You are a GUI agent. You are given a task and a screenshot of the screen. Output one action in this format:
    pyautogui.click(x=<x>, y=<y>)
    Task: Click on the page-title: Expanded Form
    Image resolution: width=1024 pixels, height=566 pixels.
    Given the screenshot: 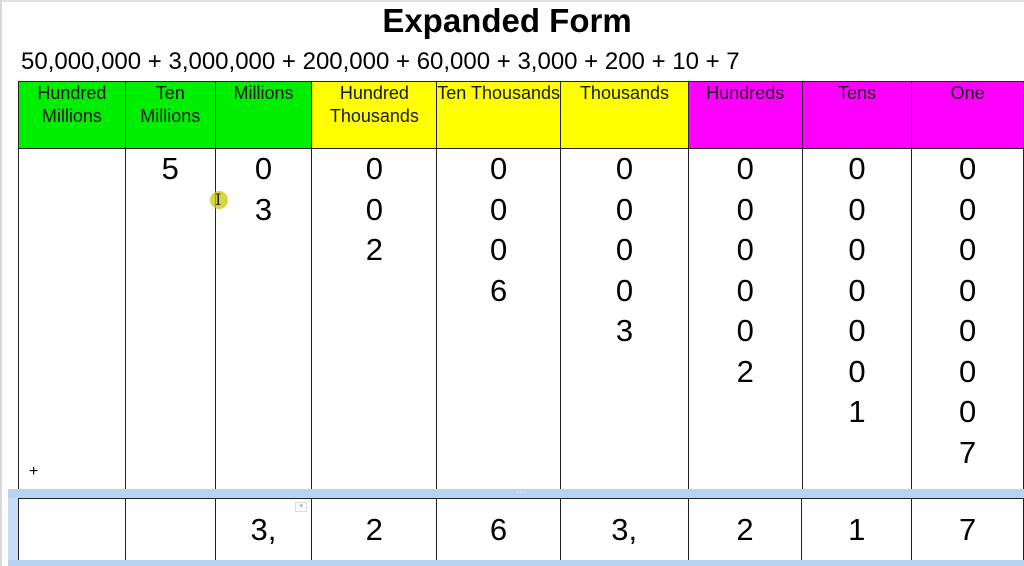 What is the action you would take?
    pyautogui.click(x=507, y=20)
    